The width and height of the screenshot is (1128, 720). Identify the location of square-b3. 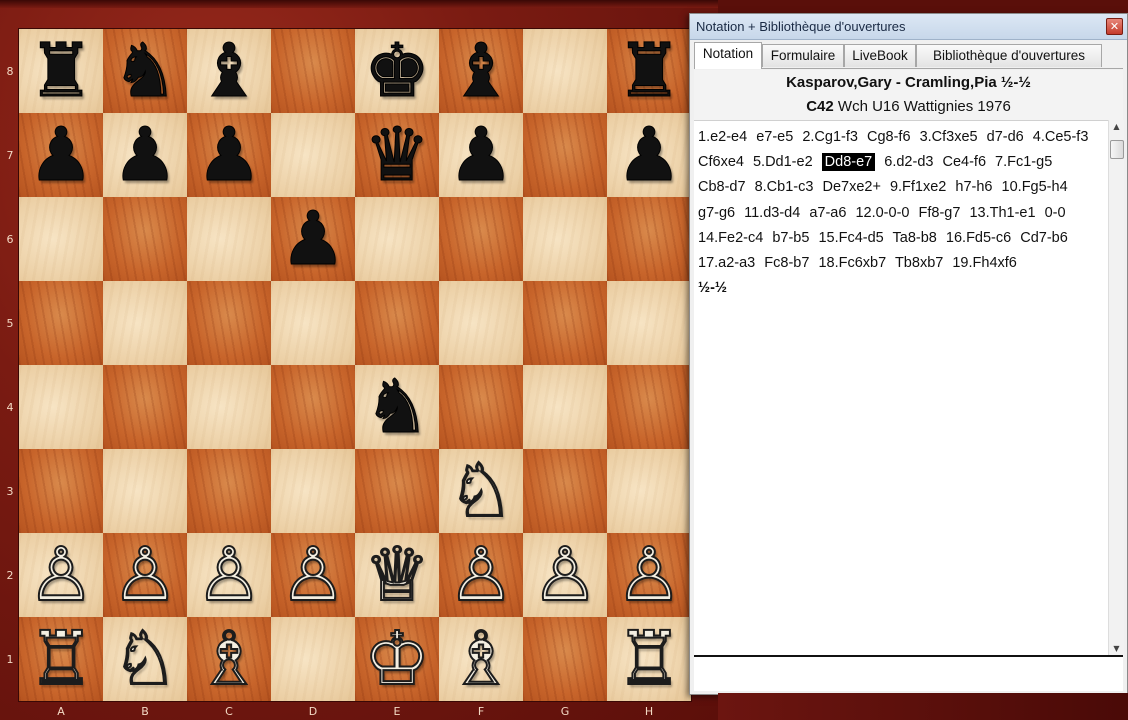
(145, 491).